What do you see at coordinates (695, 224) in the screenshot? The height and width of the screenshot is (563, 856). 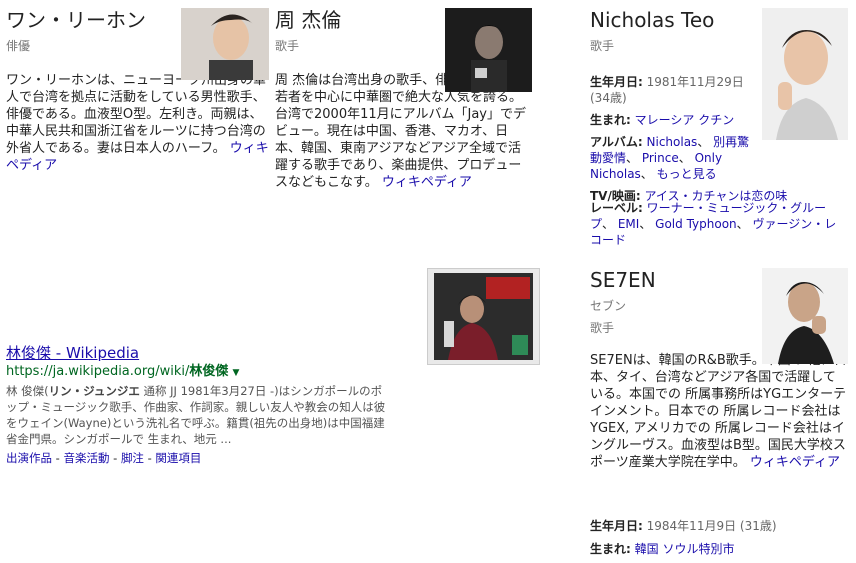 I see `label-link: Gold Typhoon` at bounding box center [695, 224].